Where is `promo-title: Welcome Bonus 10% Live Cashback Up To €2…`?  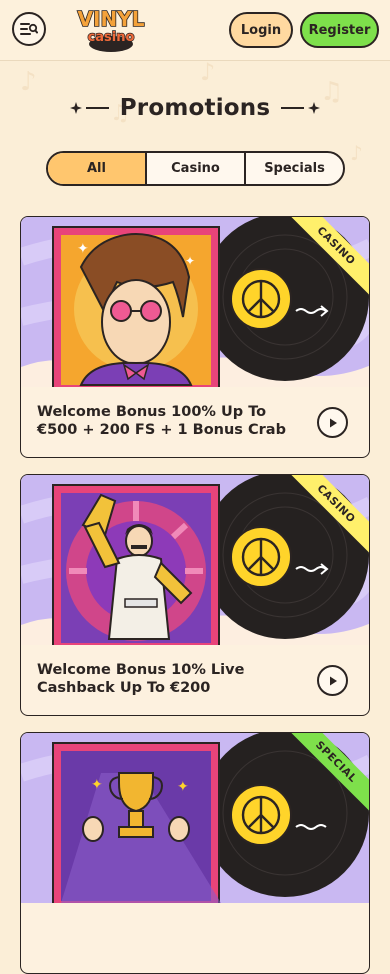 promo-title: Welcome Bonus 10% Live Cashback Up To €2… is located at coordinates (141, 679).